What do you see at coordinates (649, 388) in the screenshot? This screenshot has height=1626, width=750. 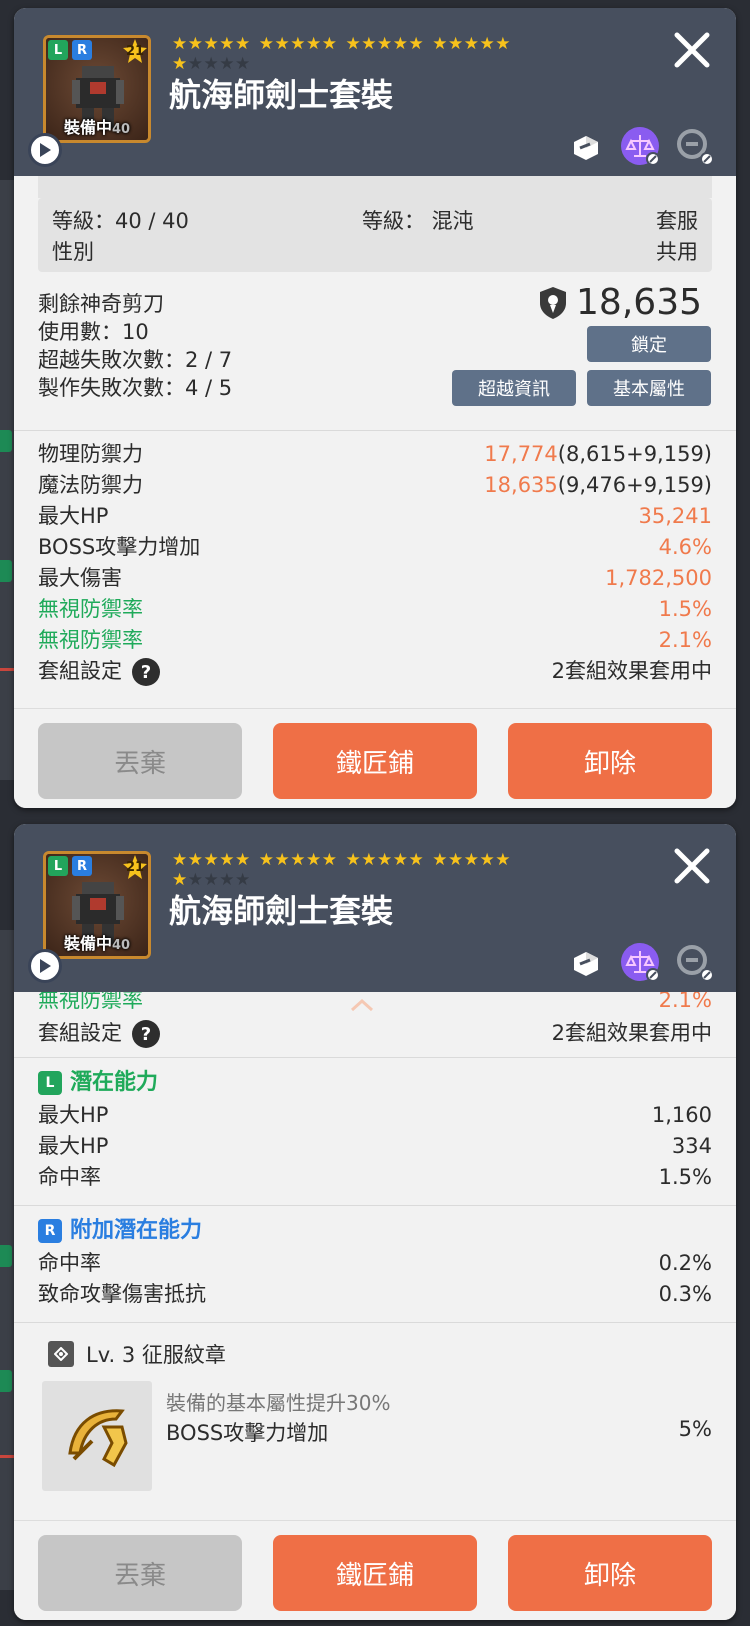 I see `base-stats-button: 基本屬性` at bounding box center [649, 388].